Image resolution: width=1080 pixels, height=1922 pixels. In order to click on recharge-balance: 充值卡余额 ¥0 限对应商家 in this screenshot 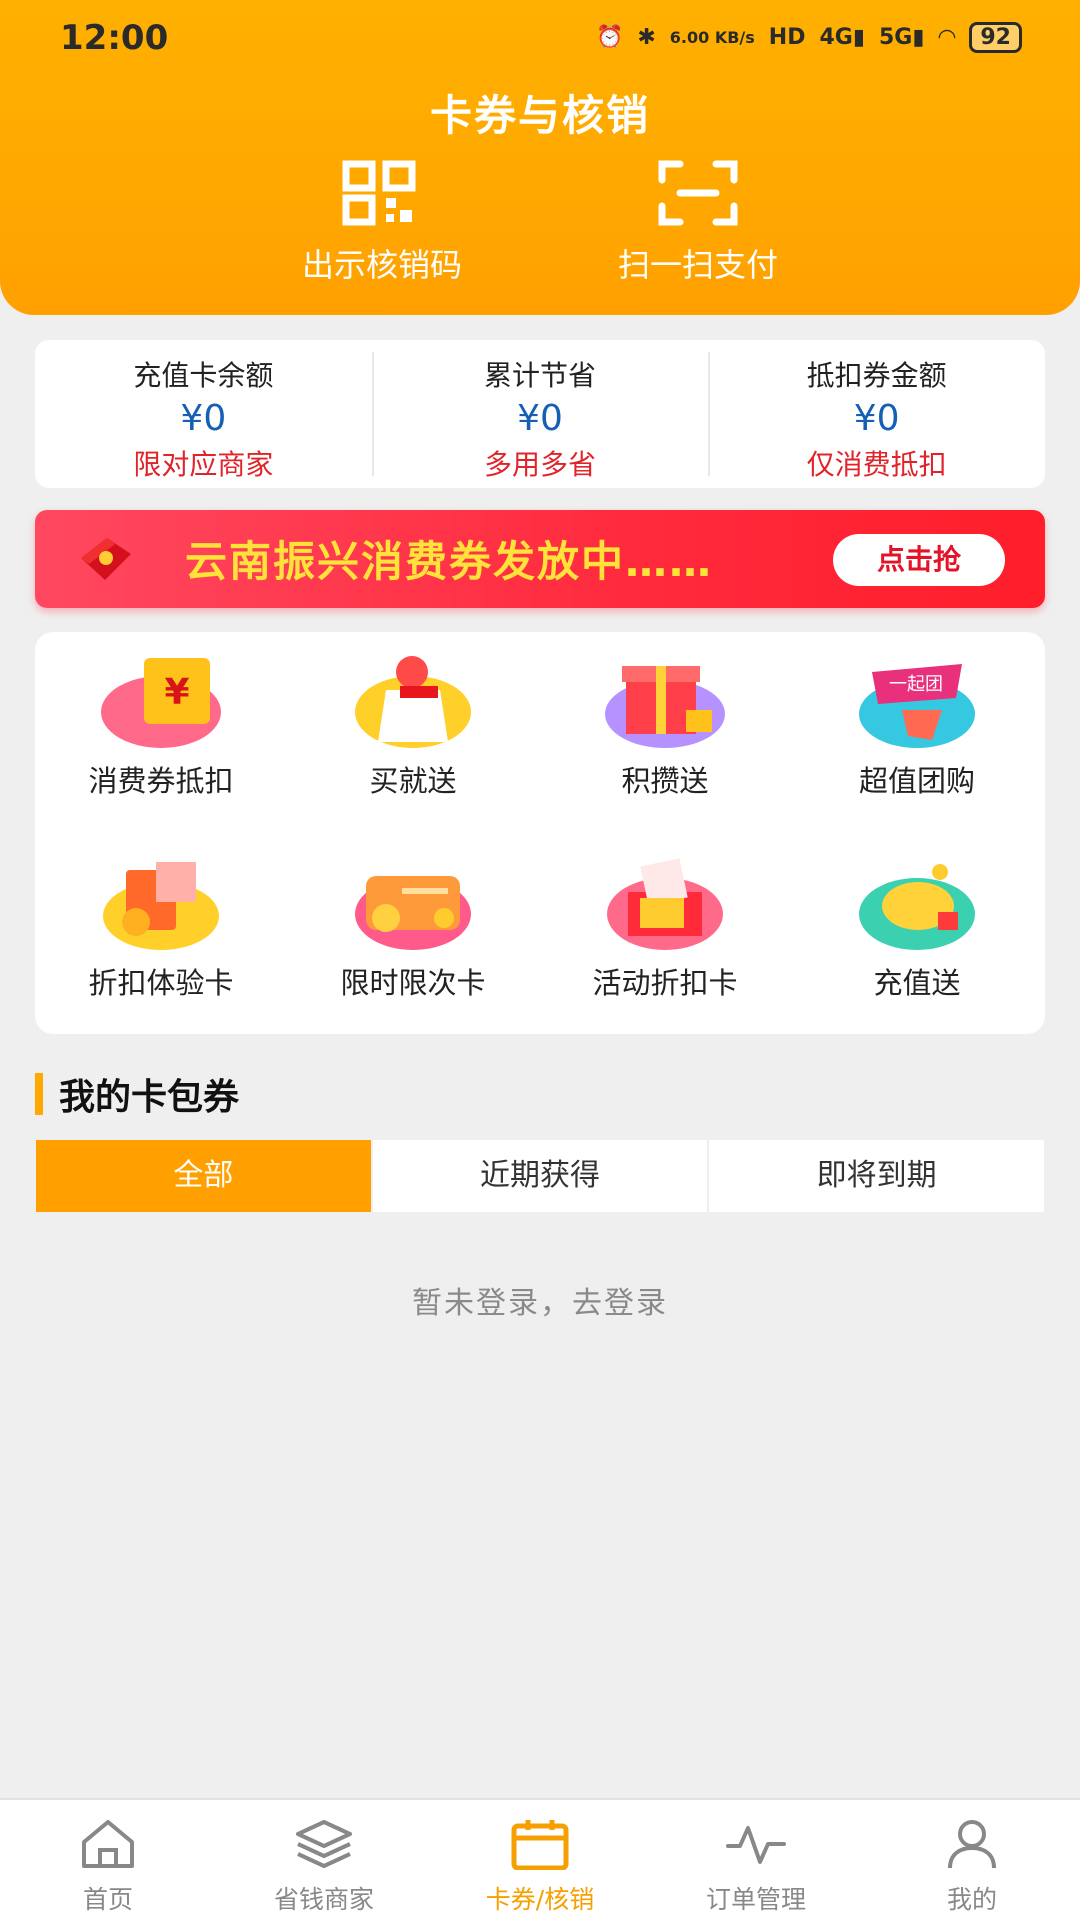, I will do `click(203, 414)`.